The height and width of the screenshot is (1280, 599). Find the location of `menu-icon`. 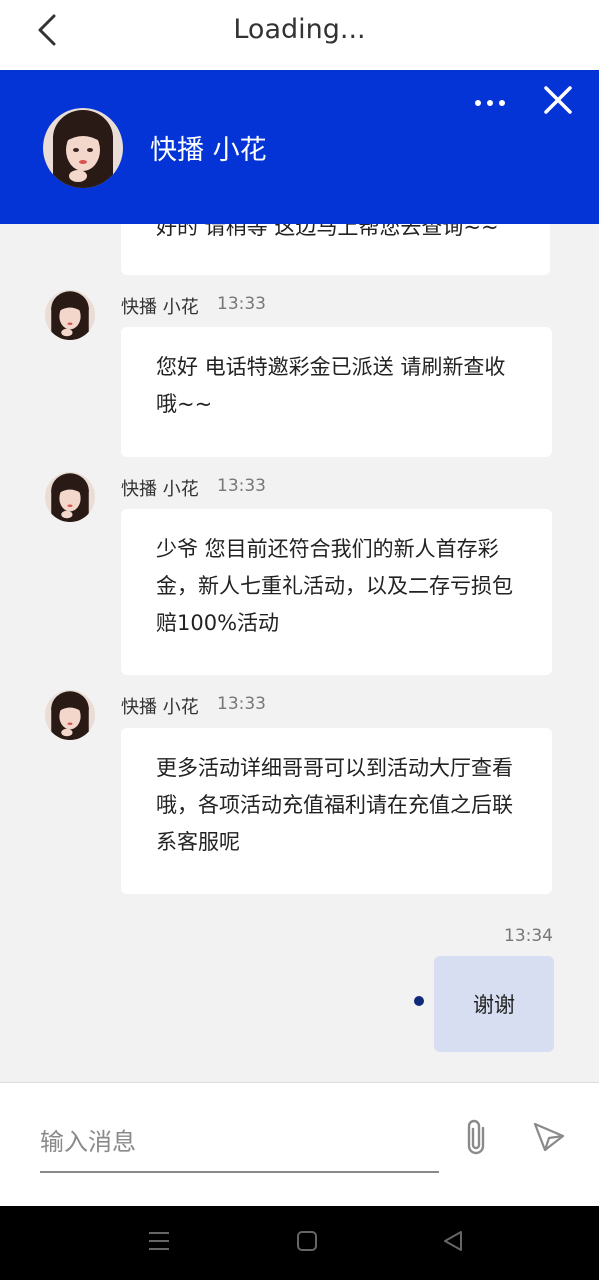

menu-icon is located at coordinates (159, 1243).